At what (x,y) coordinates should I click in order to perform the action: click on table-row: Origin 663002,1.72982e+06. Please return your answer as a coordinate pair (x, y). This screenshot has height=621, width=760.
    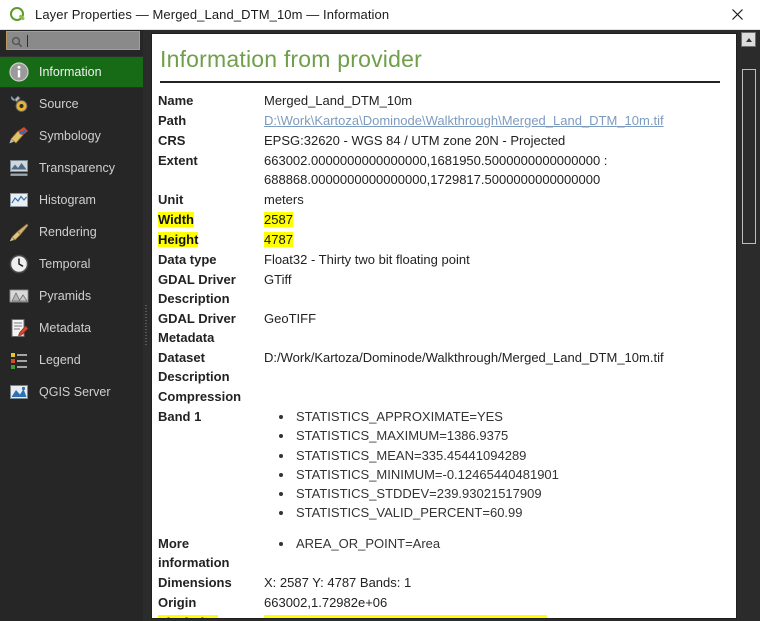
    Looking at the image, I should click on (442, 603).